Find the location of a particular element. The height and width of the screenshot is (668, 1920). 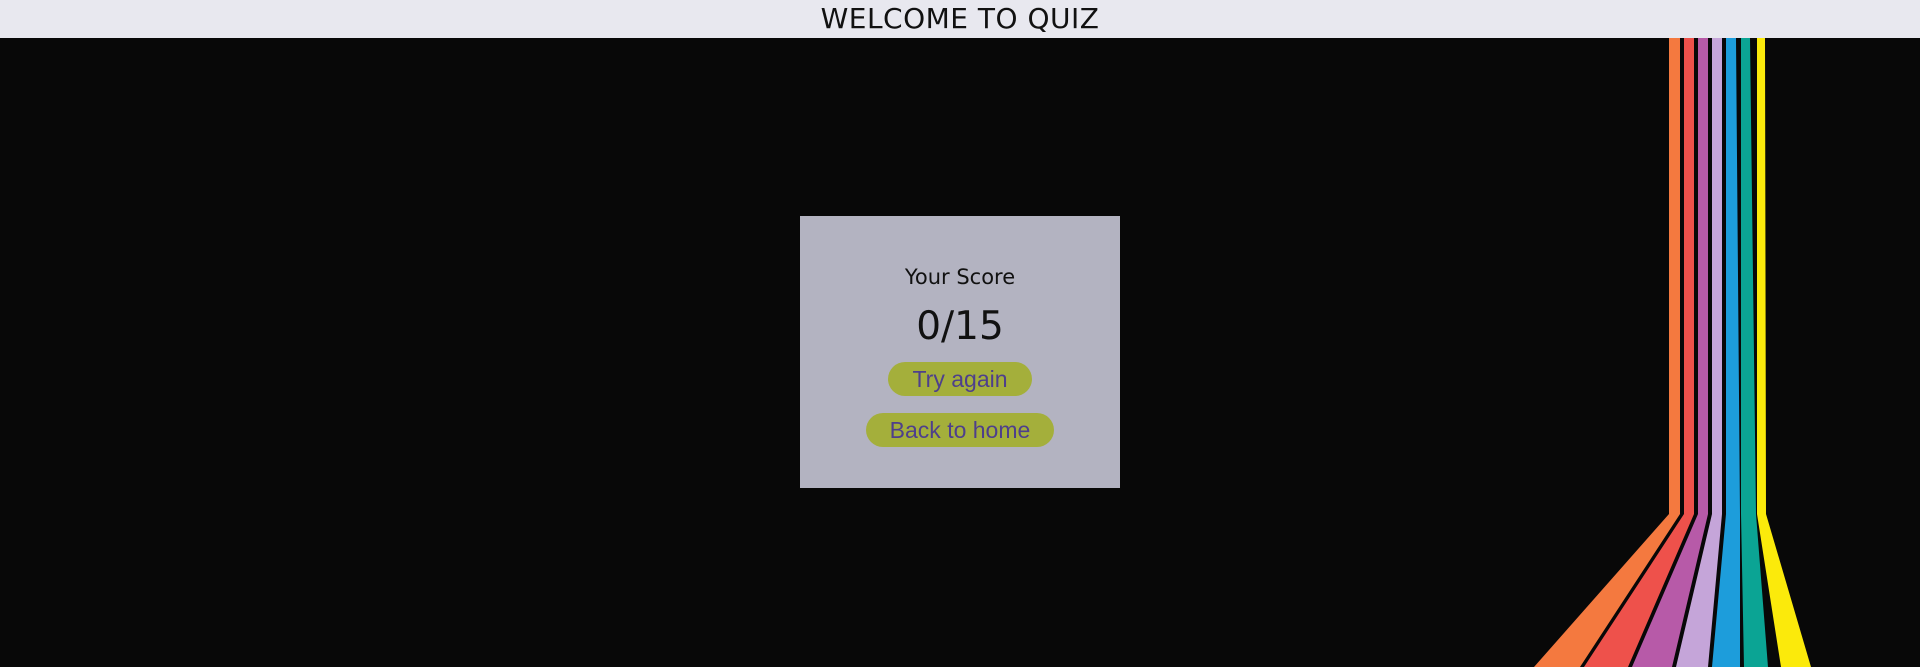

score-value: 0/15 is located at coordinates (960, 326).